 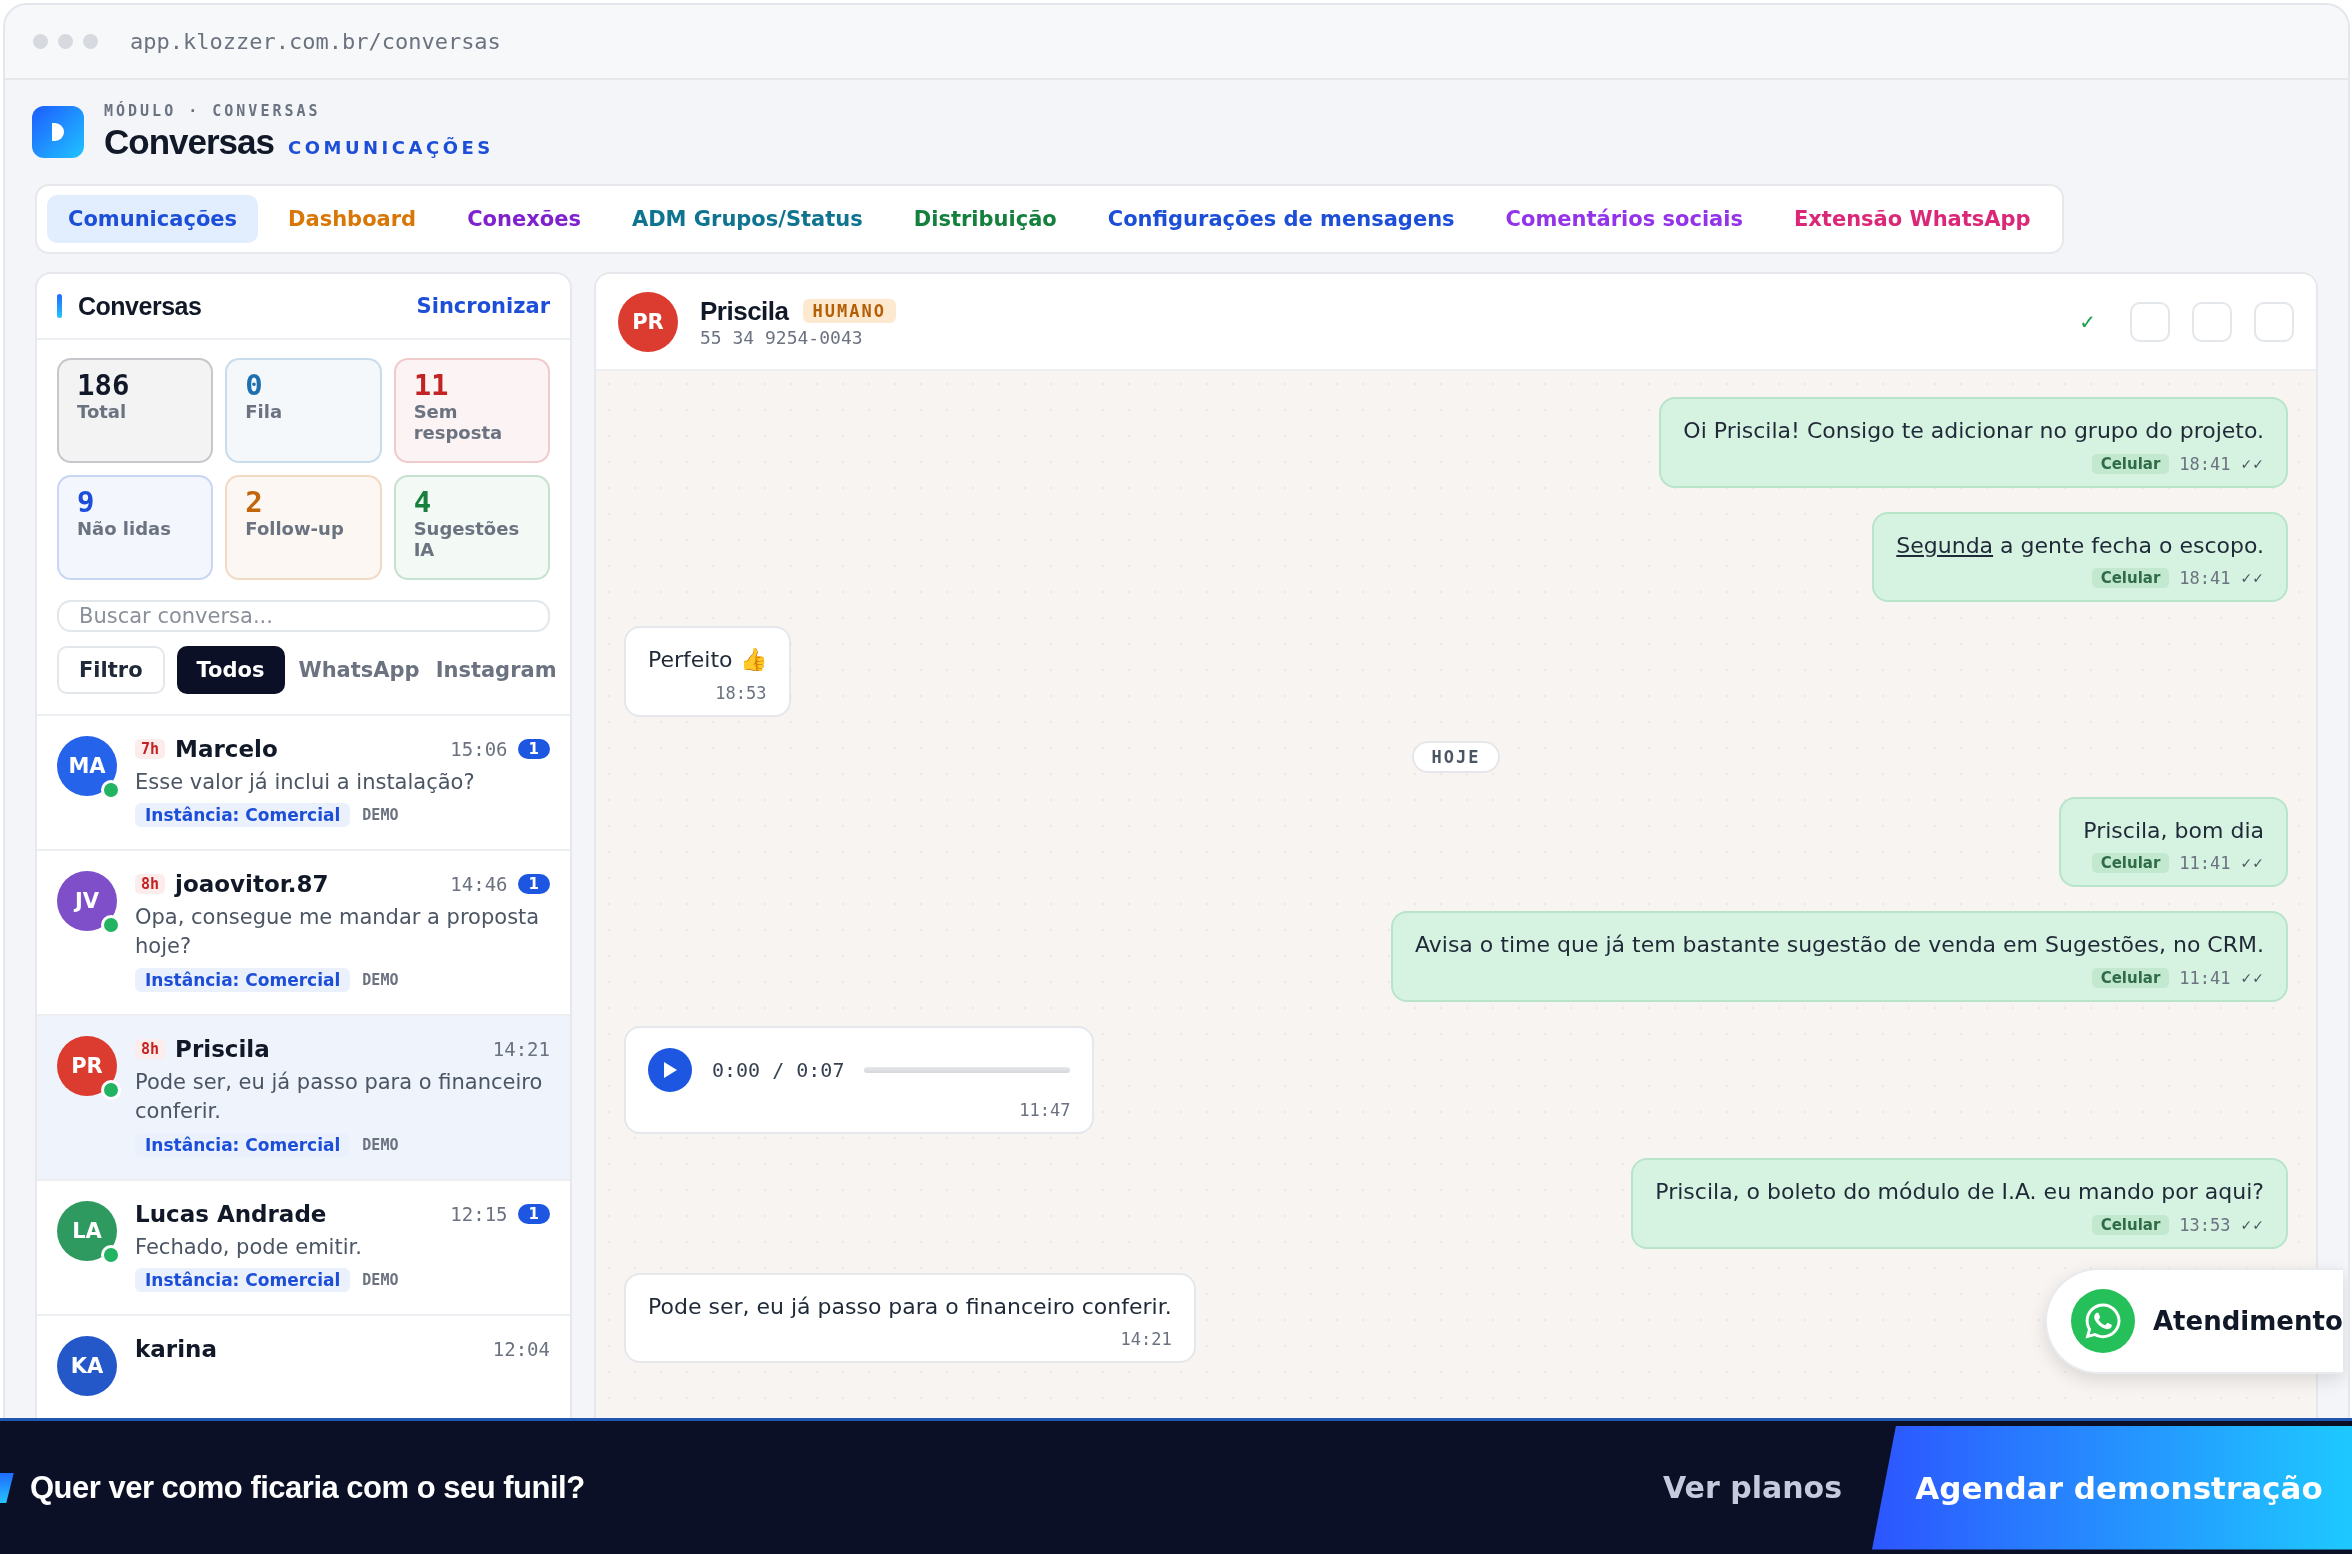 I want to click on message-time: 18:53, so click(x=741, y=692).